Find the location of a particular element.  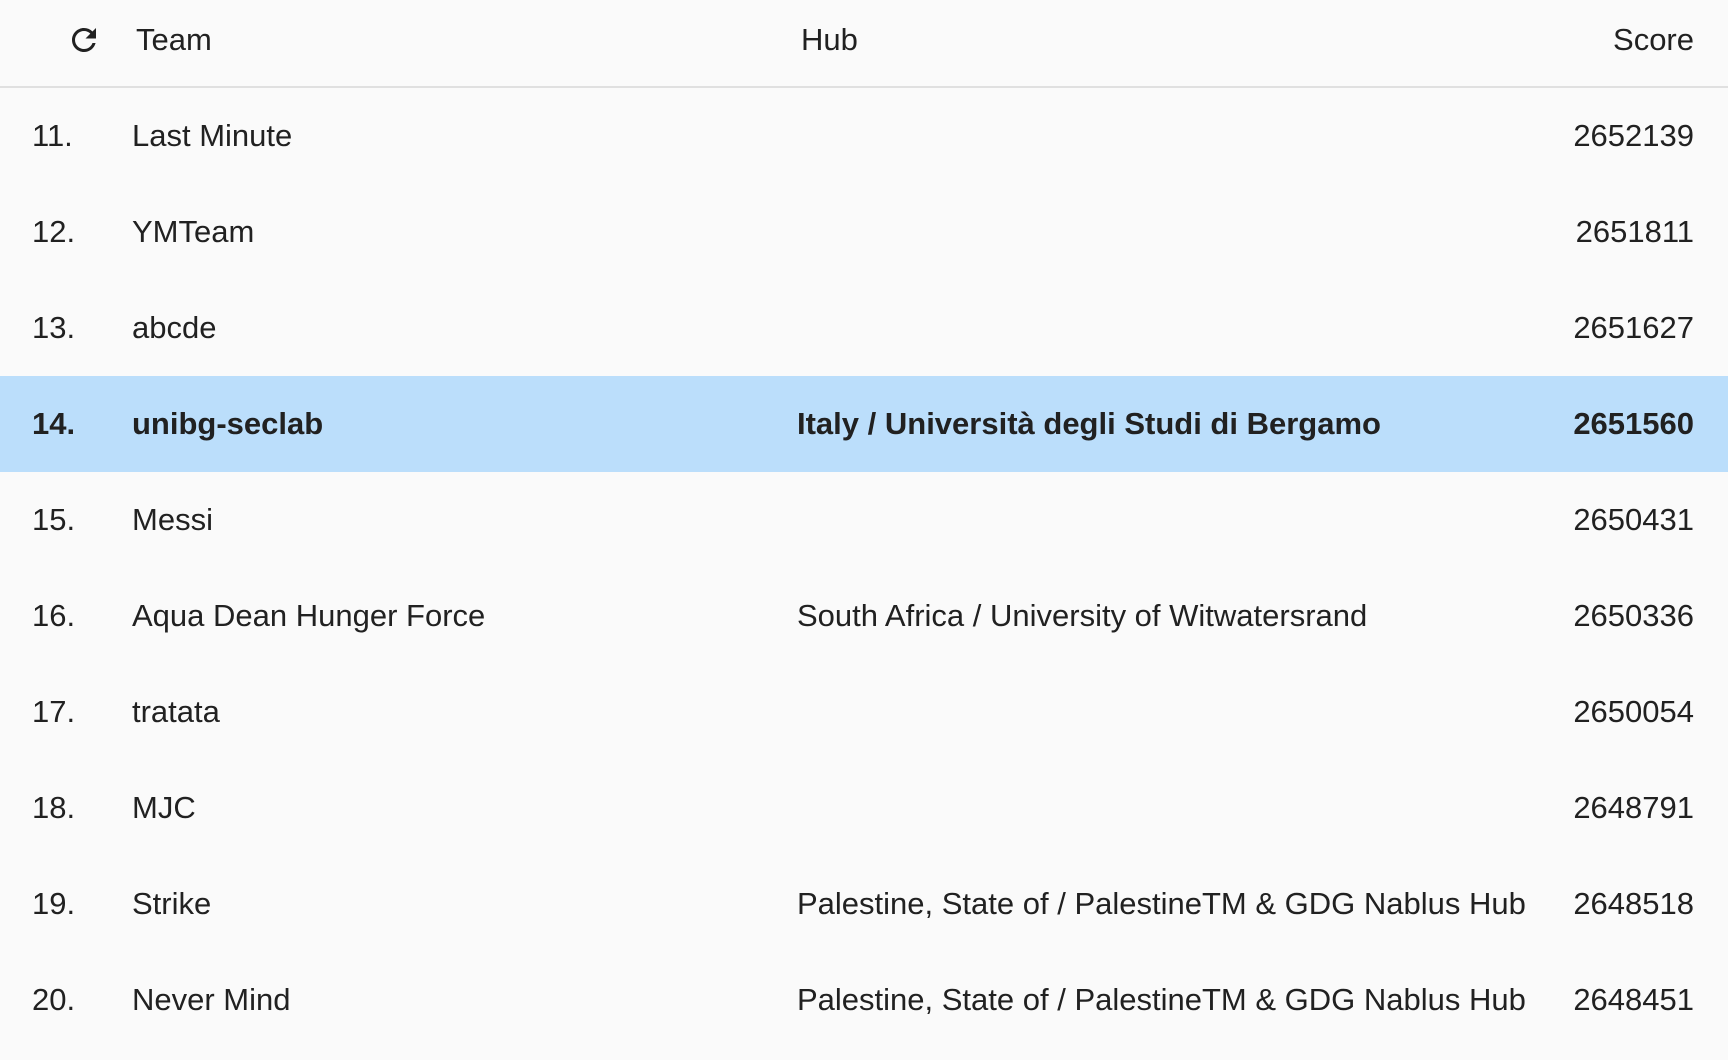

rank-cell: 15. is located at coordinates (54, 519).